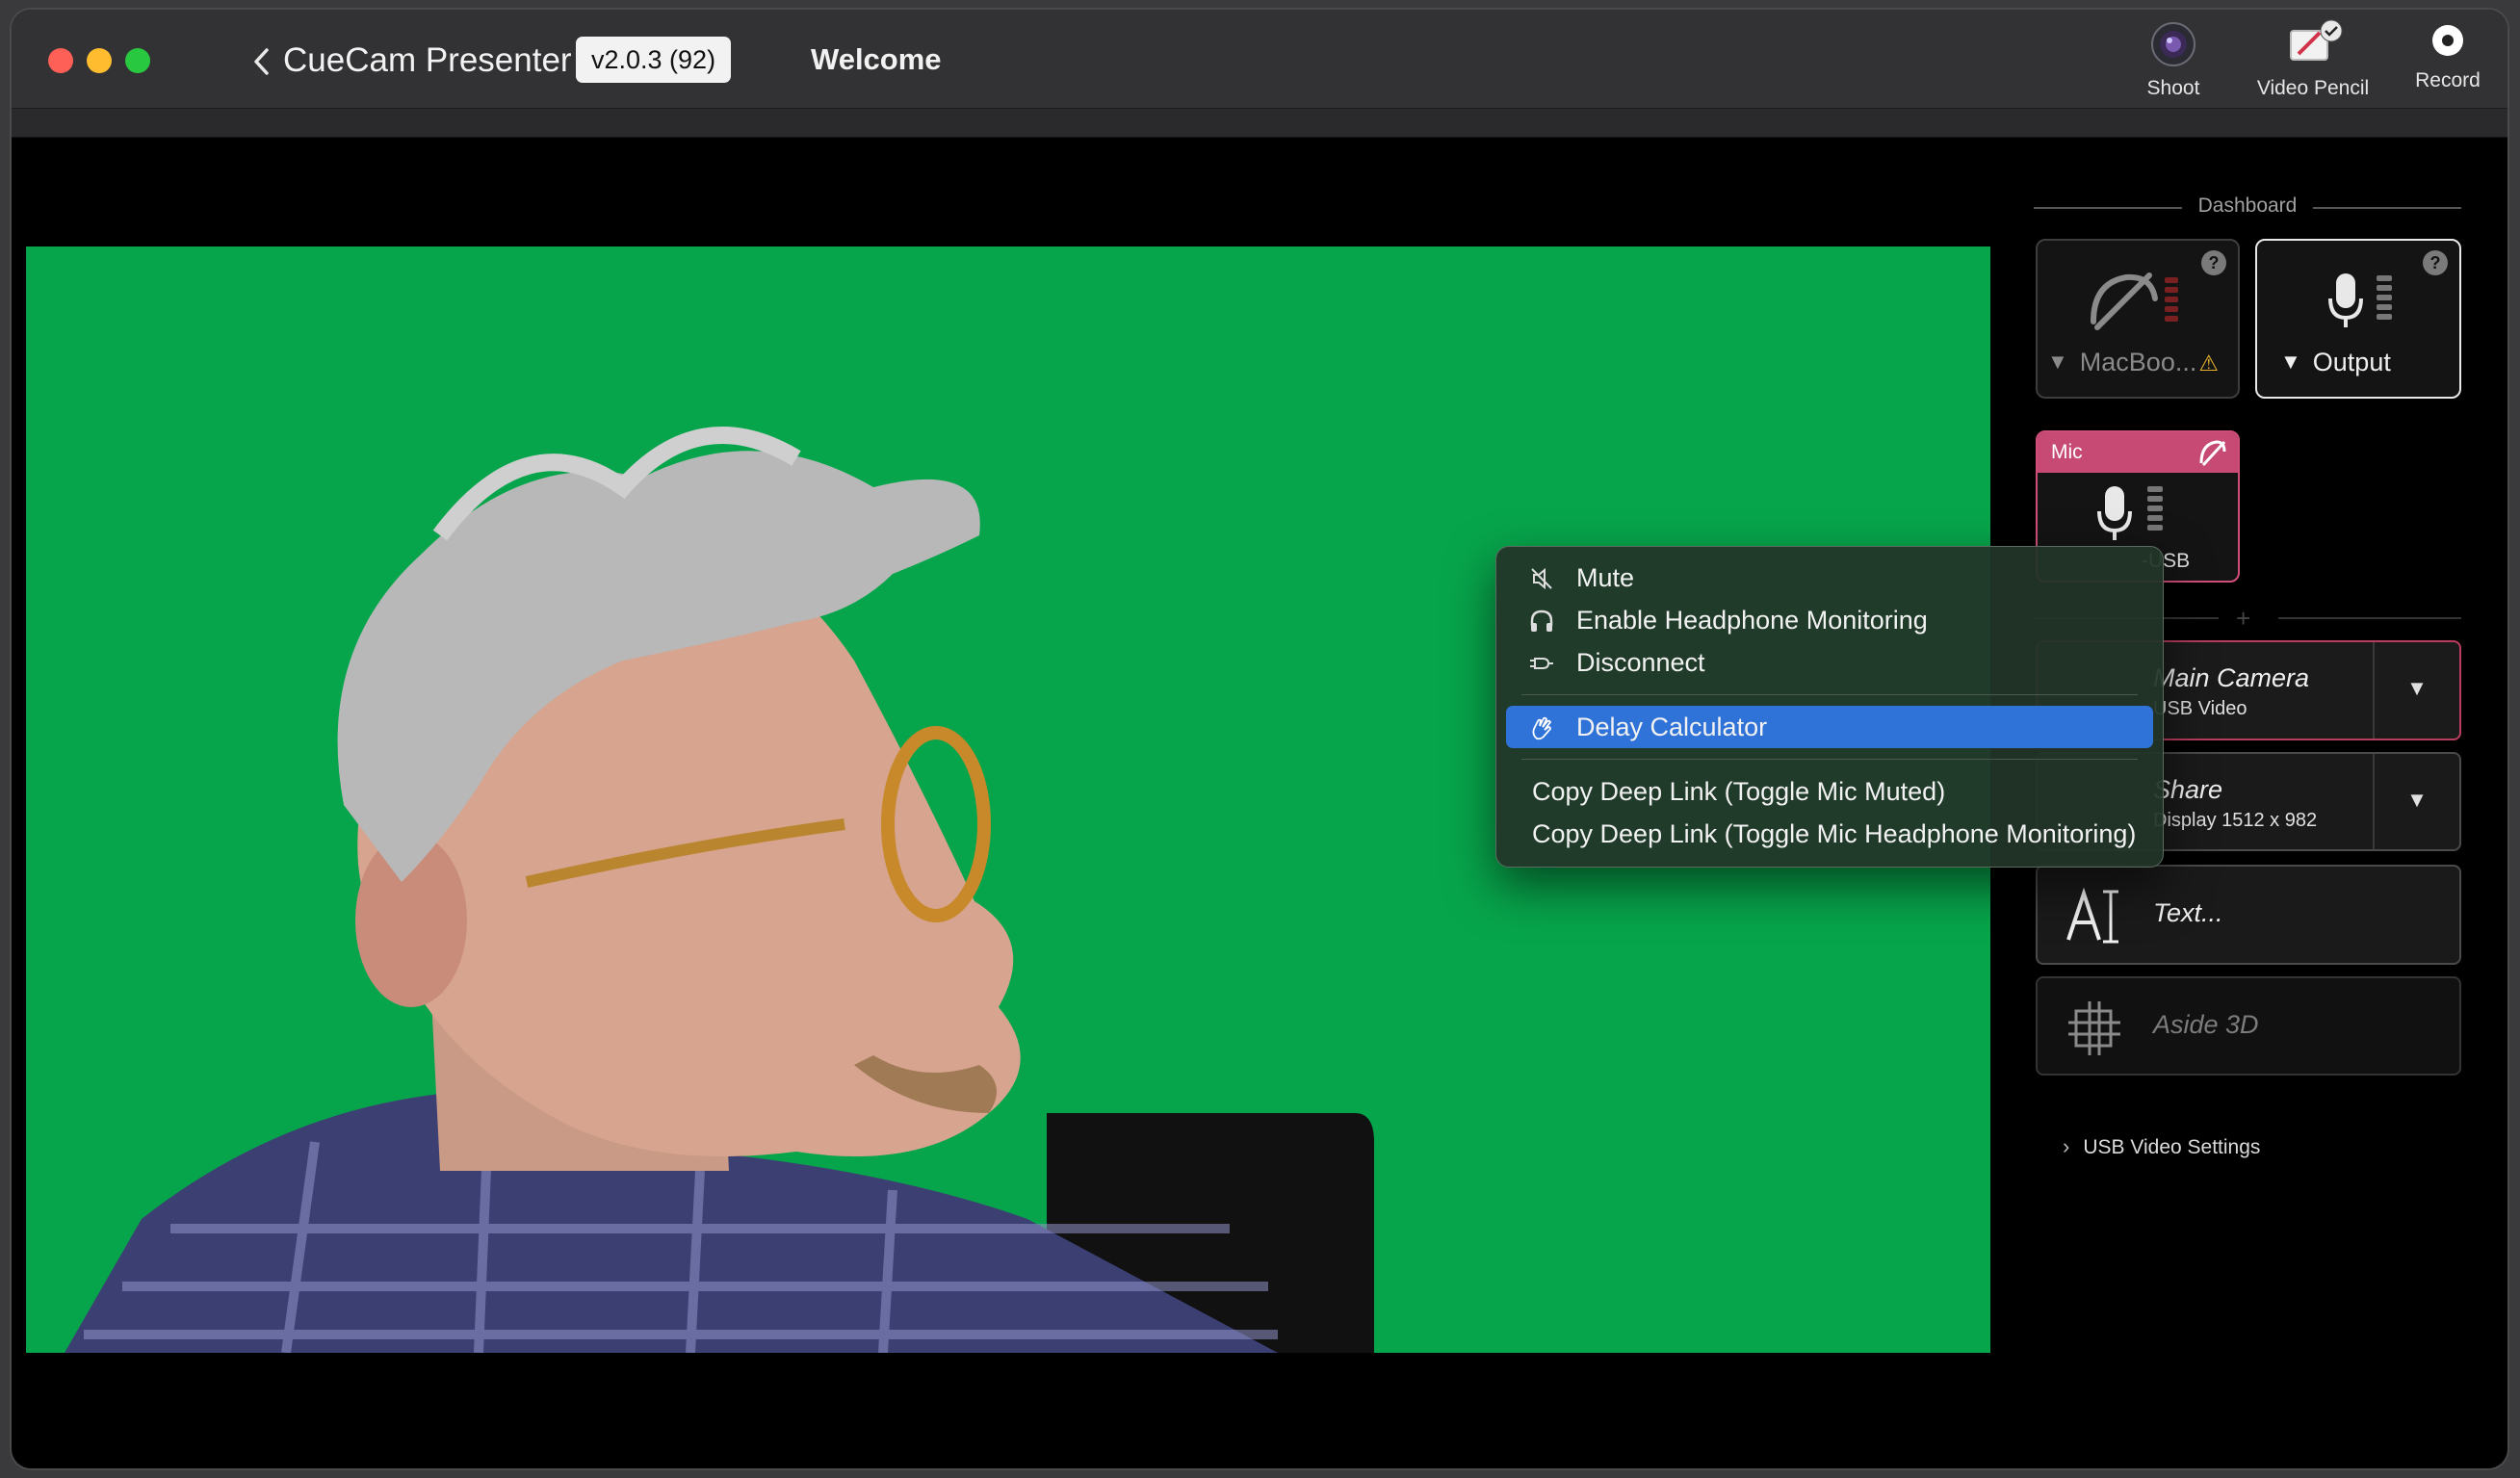  What do you see at coordinates (1739, 791) in the screenshot?
I see `menu-item-label: Copy Deep Link (Toggle Mic Muted)` at bounding box center [1739, 791].